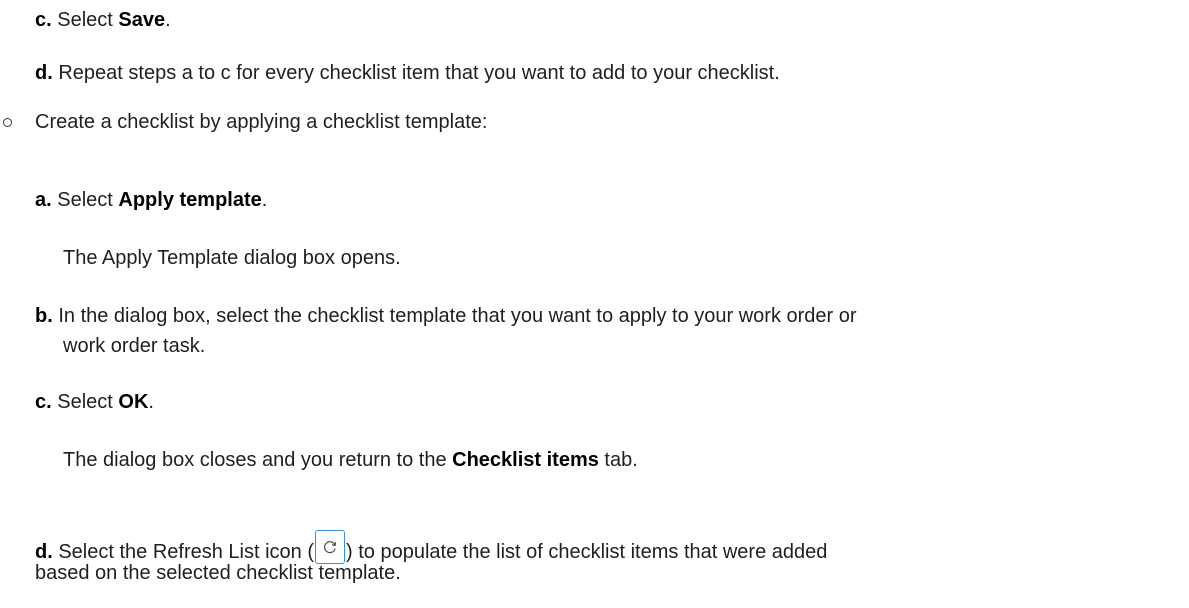  Describe the element at coordinates (44, 73) in the screenshot. I see `step-marker: d.` at that location.